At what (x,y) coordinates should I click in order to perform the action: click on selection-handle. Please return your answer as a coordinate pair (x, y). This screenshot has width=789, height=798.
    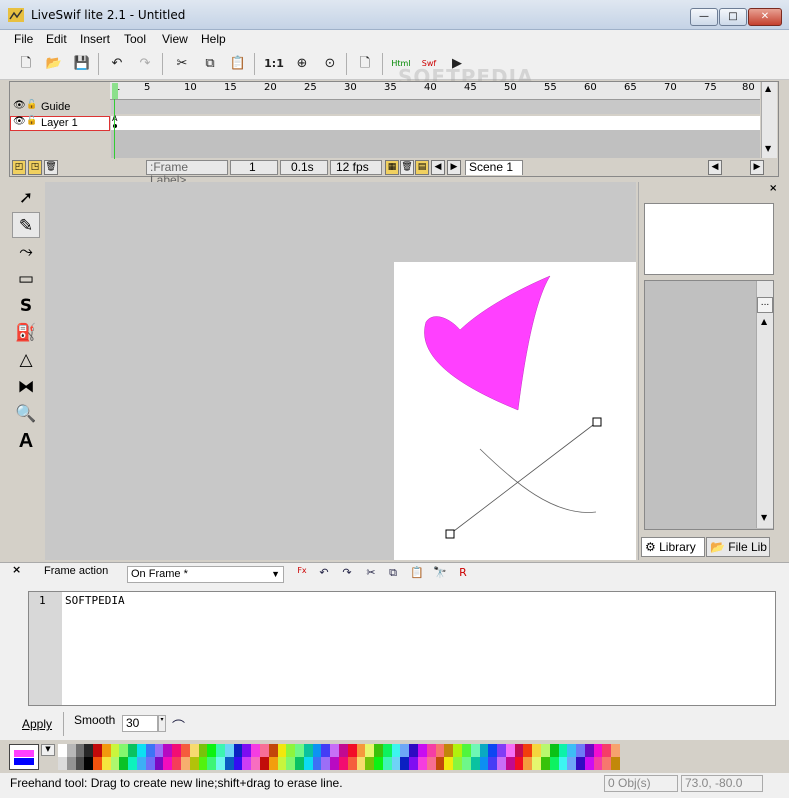
    Looking at the image, I should click on (450, 534).